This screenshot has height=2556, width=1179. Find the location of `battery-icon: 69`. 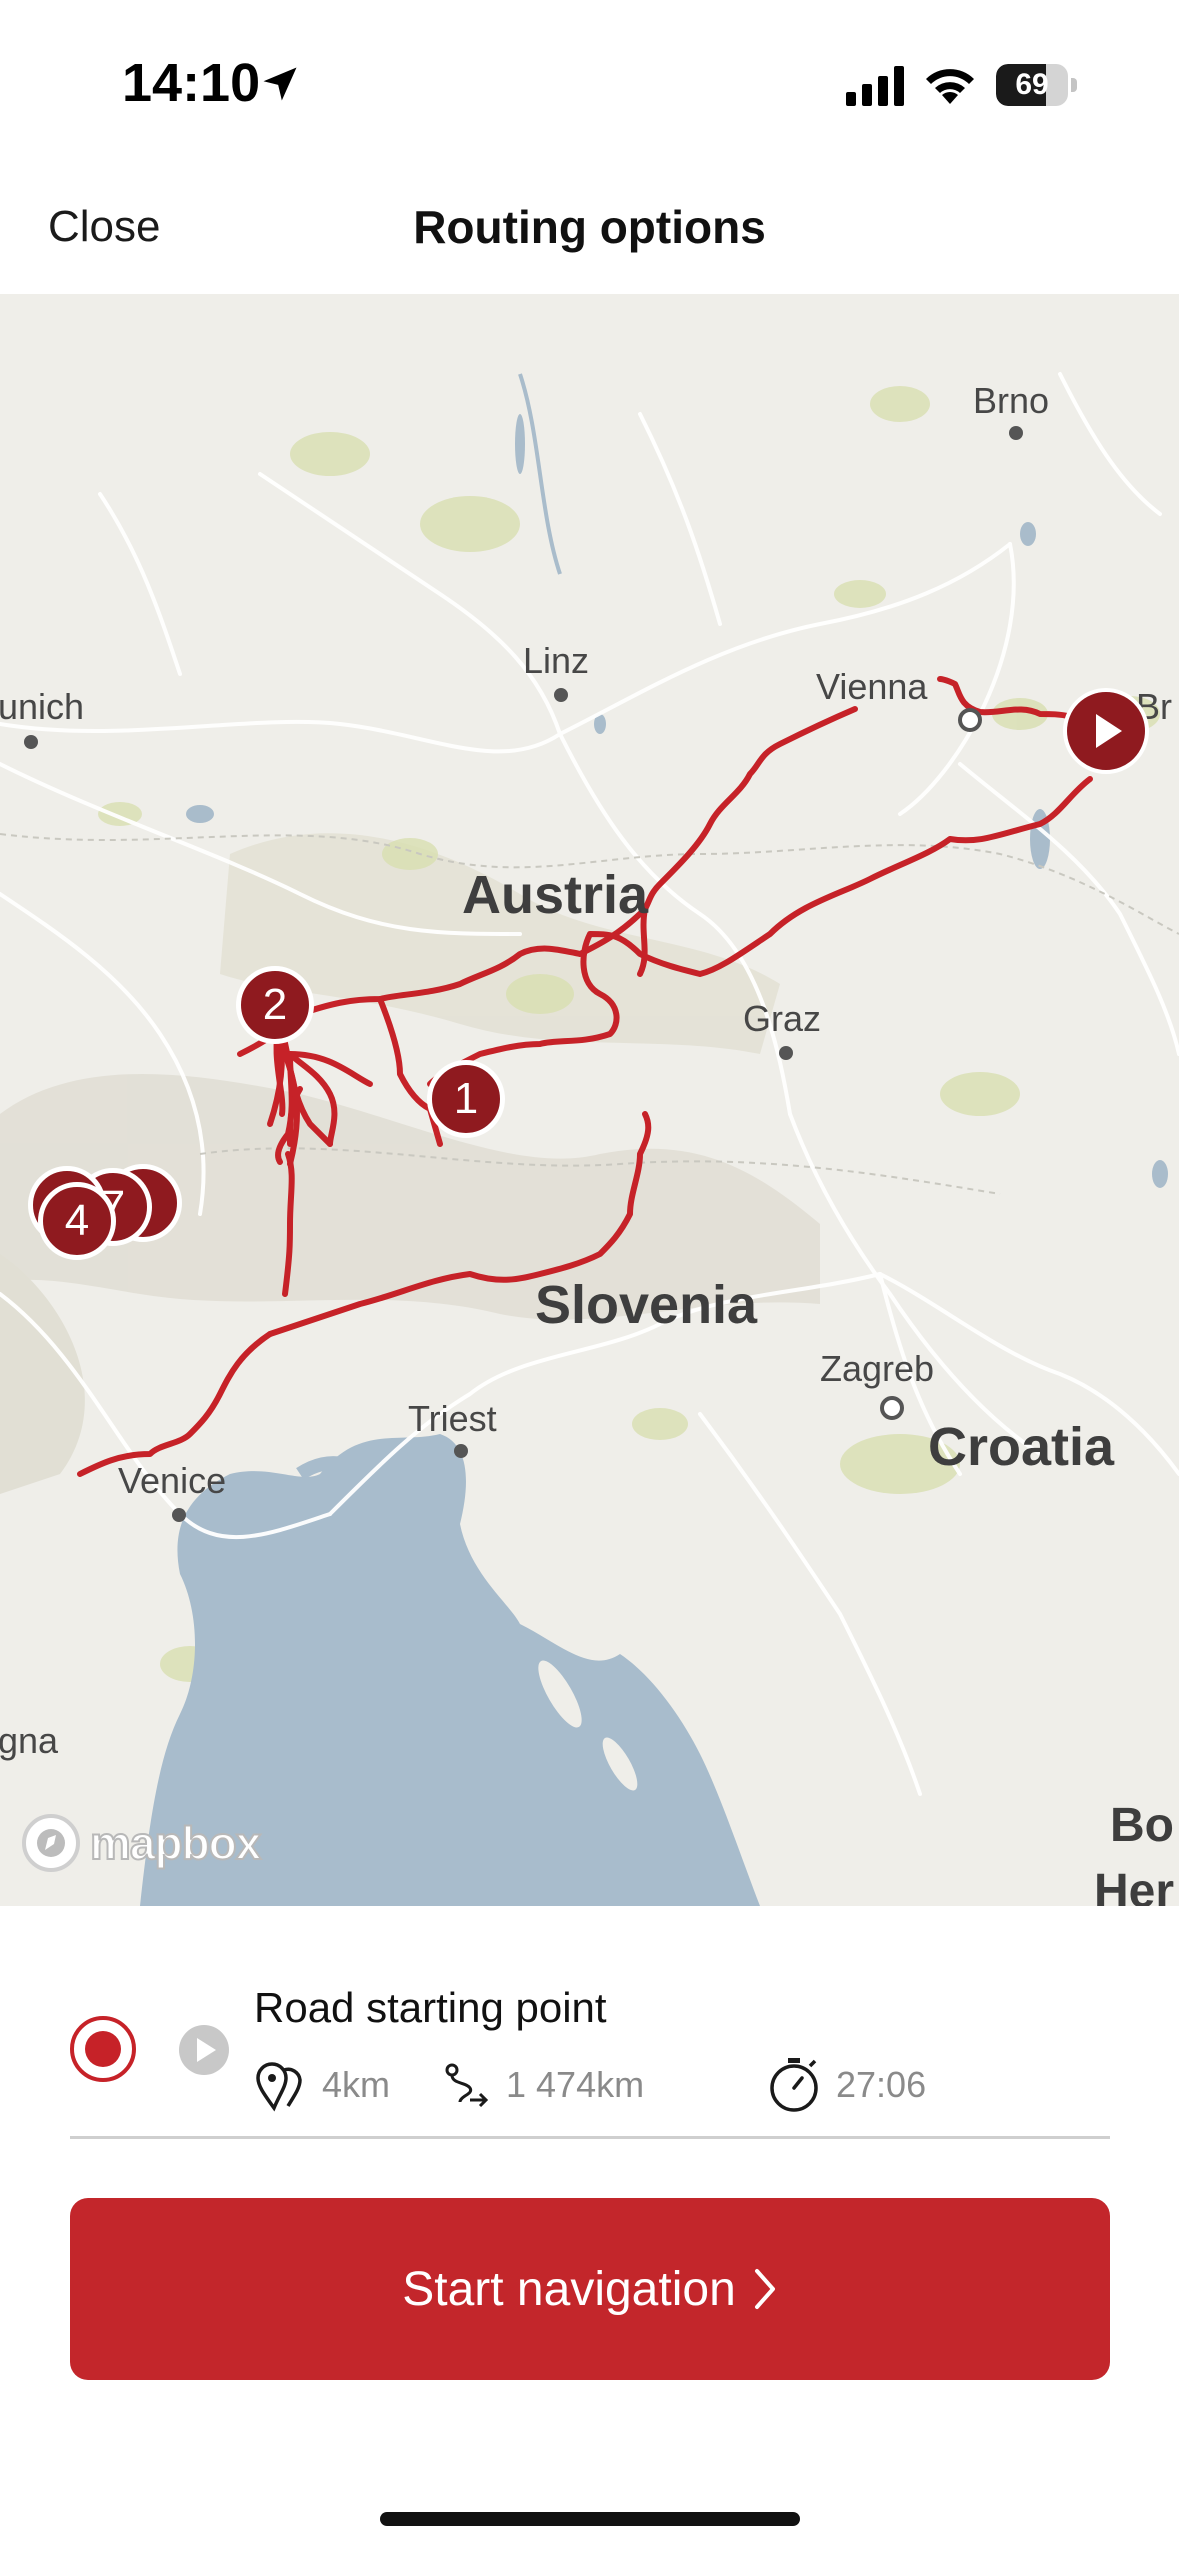

battery-icon: 69 is located at coordinates (1037, 85).